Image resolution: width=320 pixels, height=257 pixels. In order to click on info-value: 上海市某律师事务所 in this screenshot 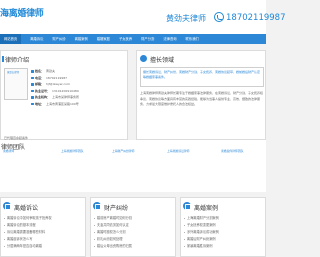, I will do `click(66, 97)`.